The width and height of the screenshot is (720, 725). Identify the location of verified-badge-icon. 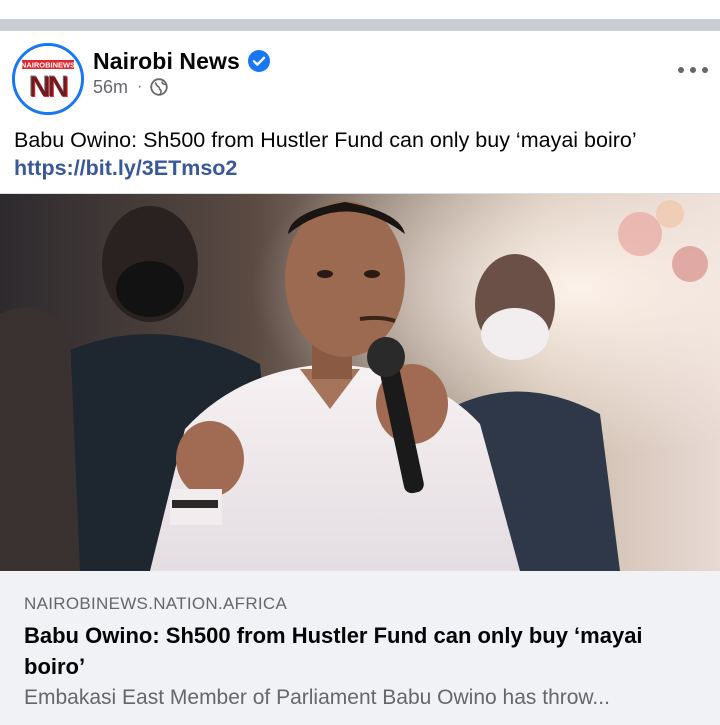
(258, 61).